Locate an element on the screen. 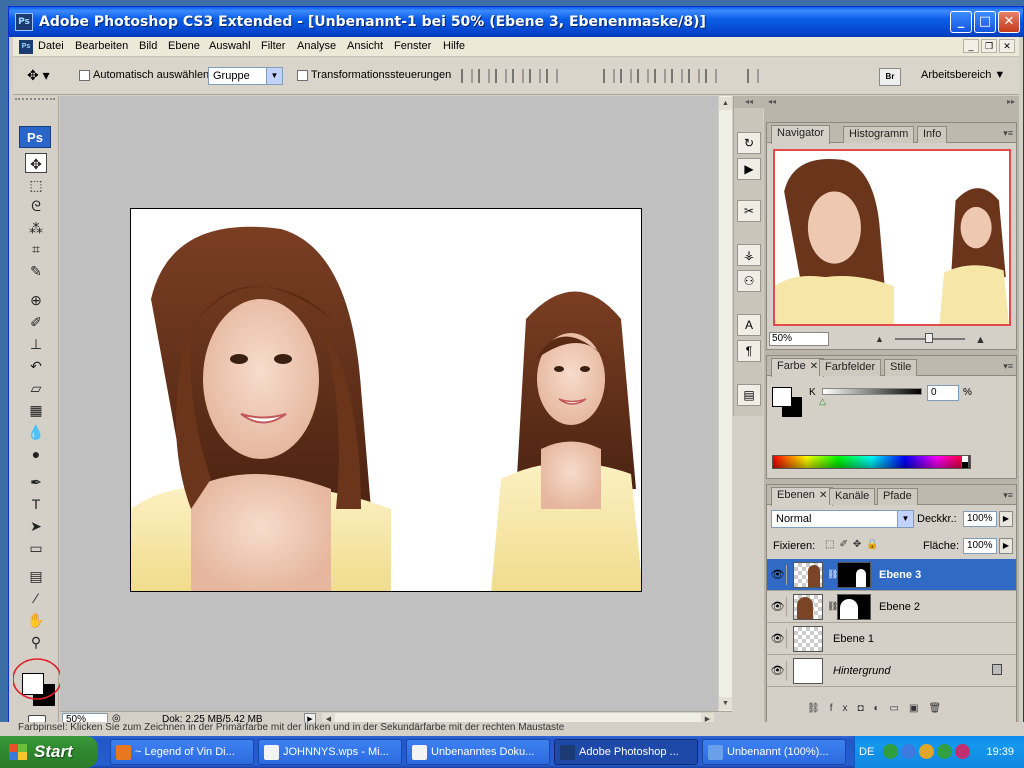 The width and height of the screenshot is (1024, 768). clone-stamp-tool-icon: ⊥ is located at coordinates (36, 344).